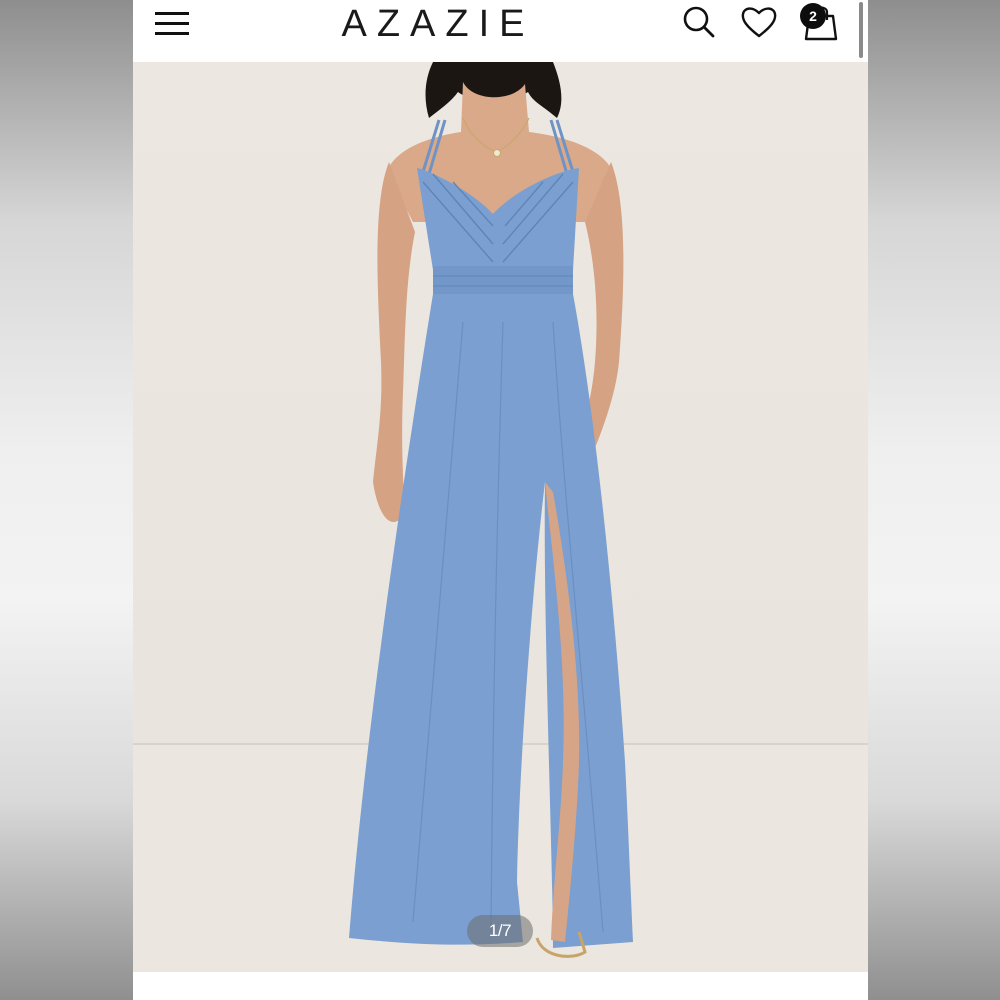  I want to click on top-header: AZAZIE 2, so click(500, 31).